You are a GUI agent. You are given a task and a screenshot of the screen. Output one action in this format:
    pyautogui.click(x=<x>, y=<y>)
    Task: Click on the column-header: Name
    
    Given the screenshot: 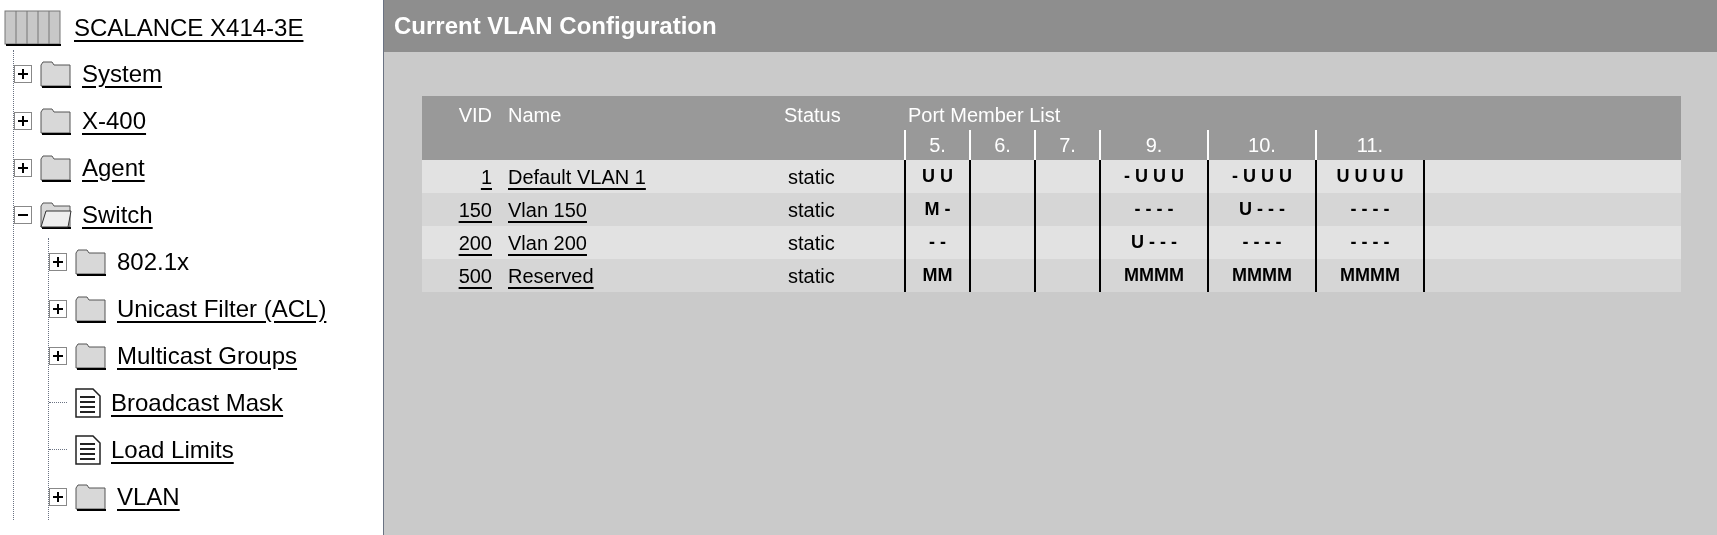 What is the action you would take?
    pyautogui.click(x=535, y=115)
    